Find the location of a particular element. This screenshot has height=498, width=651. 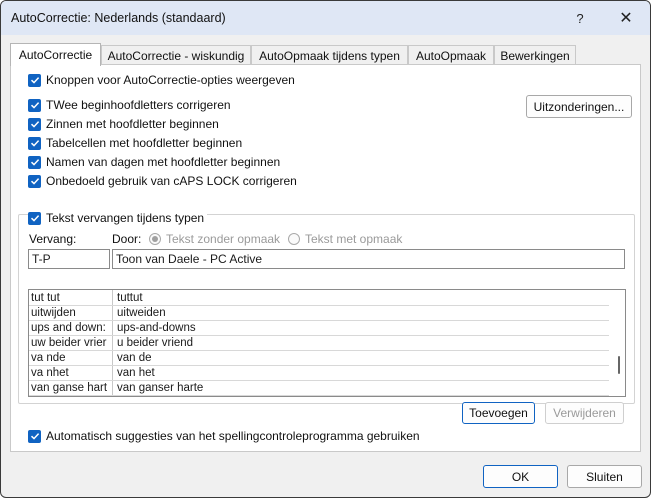

plain-text-radio: Tekst zonder opmaak is located at coordinates (214, 239).